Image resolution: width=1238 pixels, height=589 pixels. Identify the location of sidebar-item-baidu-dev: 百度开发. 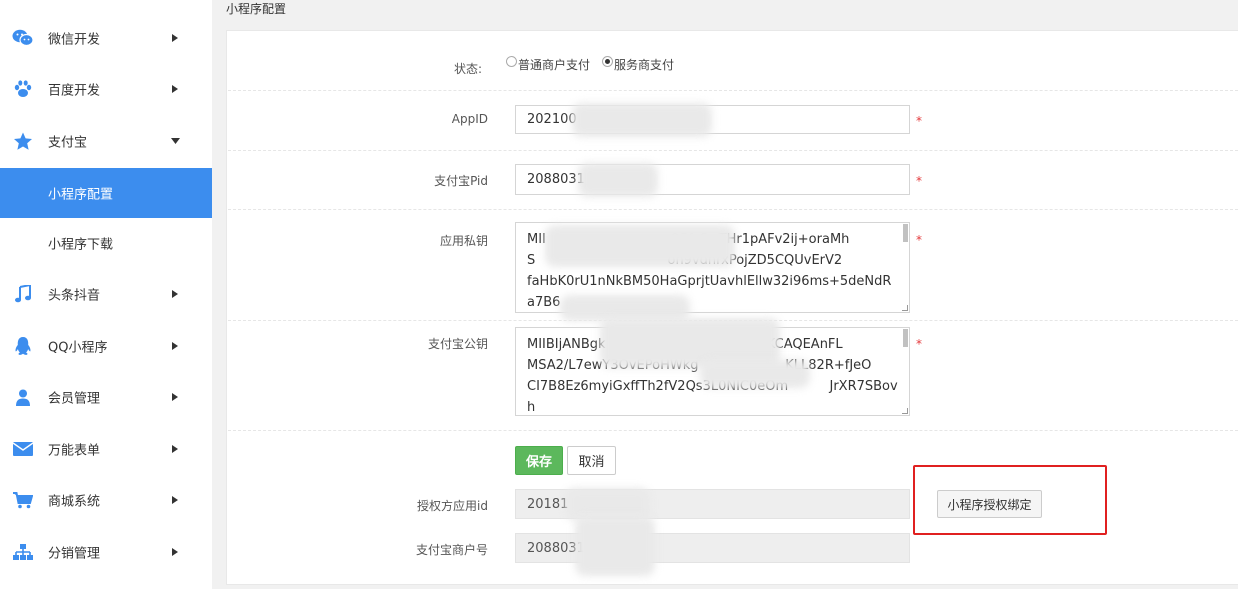
(106, 89).